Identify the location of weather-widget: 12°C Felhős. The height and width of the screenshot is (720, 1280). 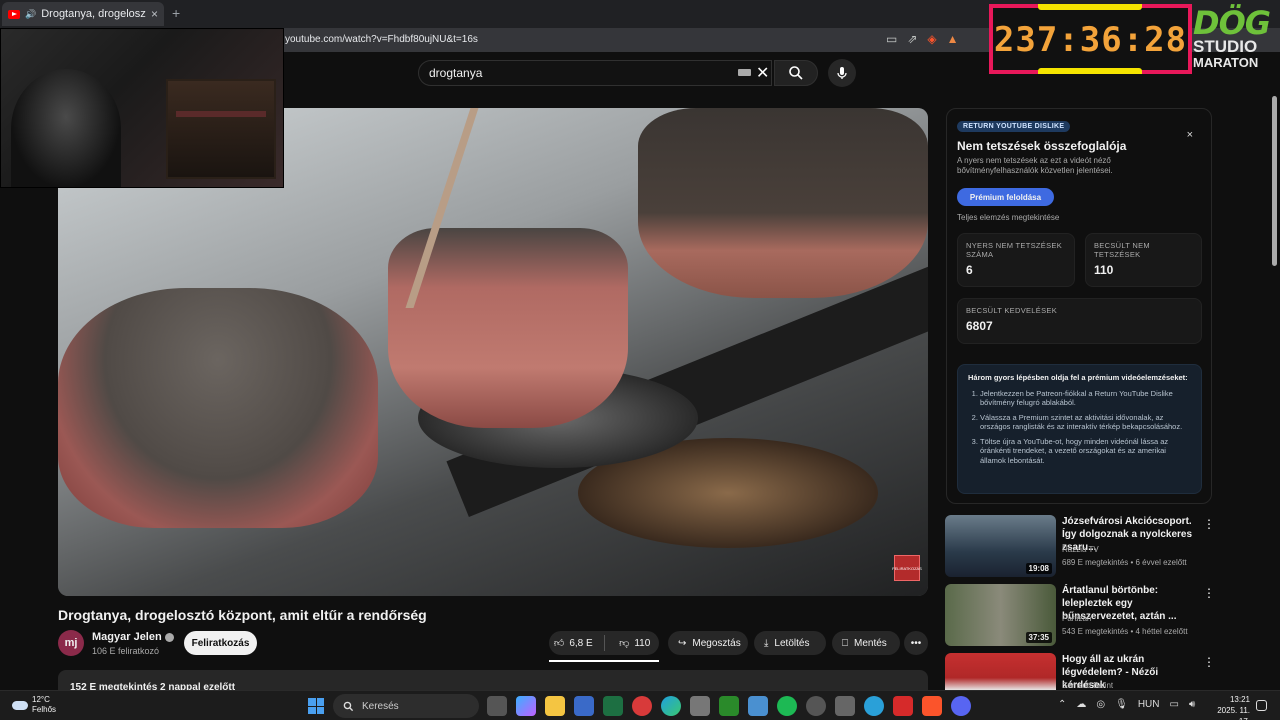
(34, 705).